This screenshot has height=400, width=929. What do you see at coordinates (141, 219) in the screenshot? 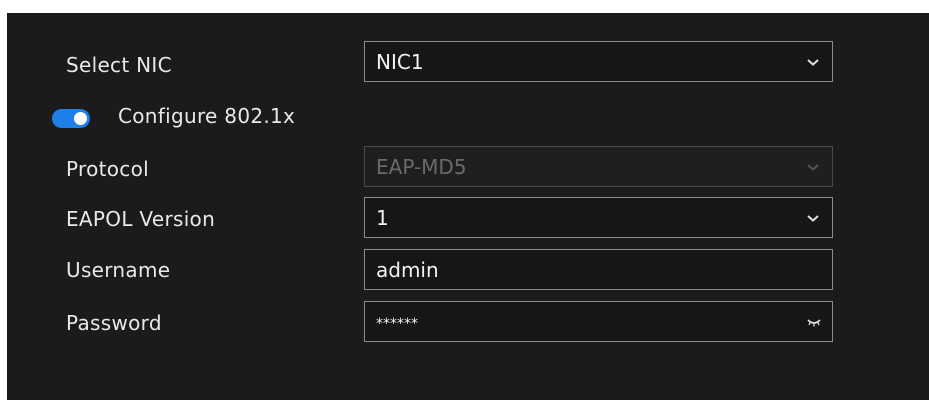
I see `eapol-version-label: EAPOL Version` at bounding box center [141, 219].